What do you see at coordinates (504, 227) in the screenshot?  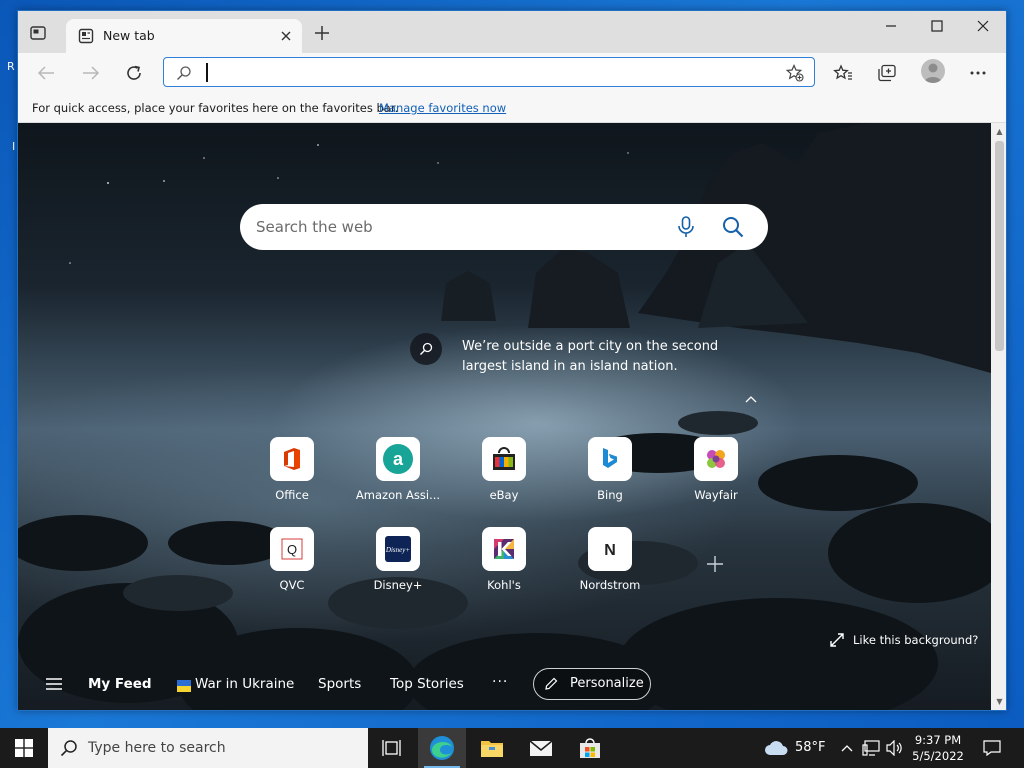 I see `web-search-box: Search the web` at bounding box center [504, 227].